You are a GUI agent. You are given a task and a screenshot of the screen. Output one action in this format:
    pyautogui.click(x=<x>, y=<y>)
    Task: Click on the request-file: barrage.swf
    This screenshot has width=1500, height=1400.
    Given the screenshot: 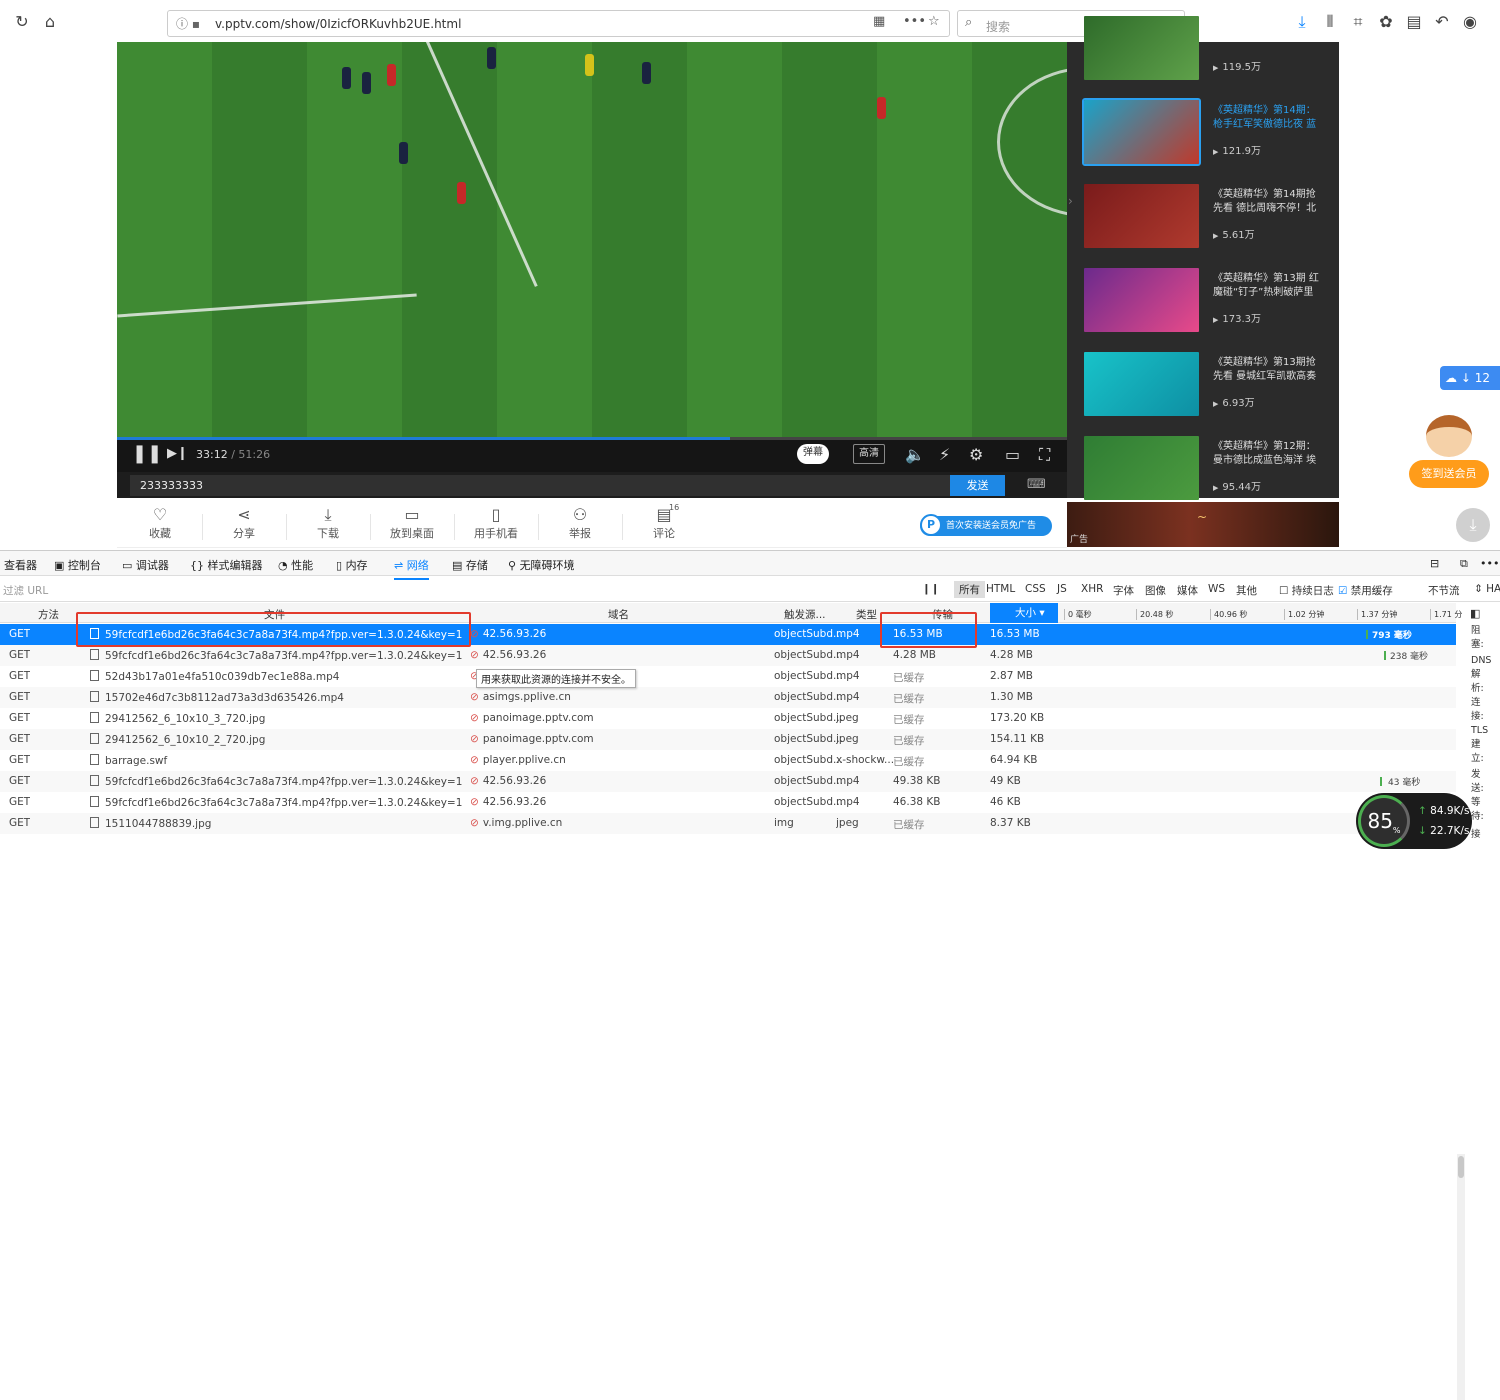 What is the action you would take?
    pyautogui.click(x=276, y=760)
    